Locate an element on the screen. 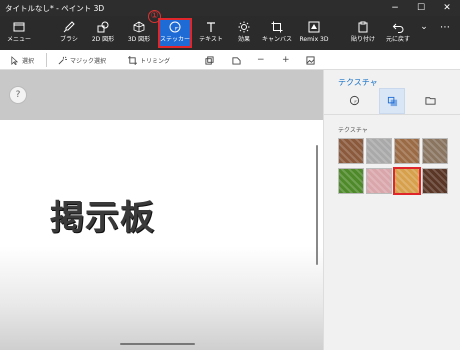 The image size is (460, 350). shapes-3d-button: 3D 図形 is located at coordinates (139, 33).